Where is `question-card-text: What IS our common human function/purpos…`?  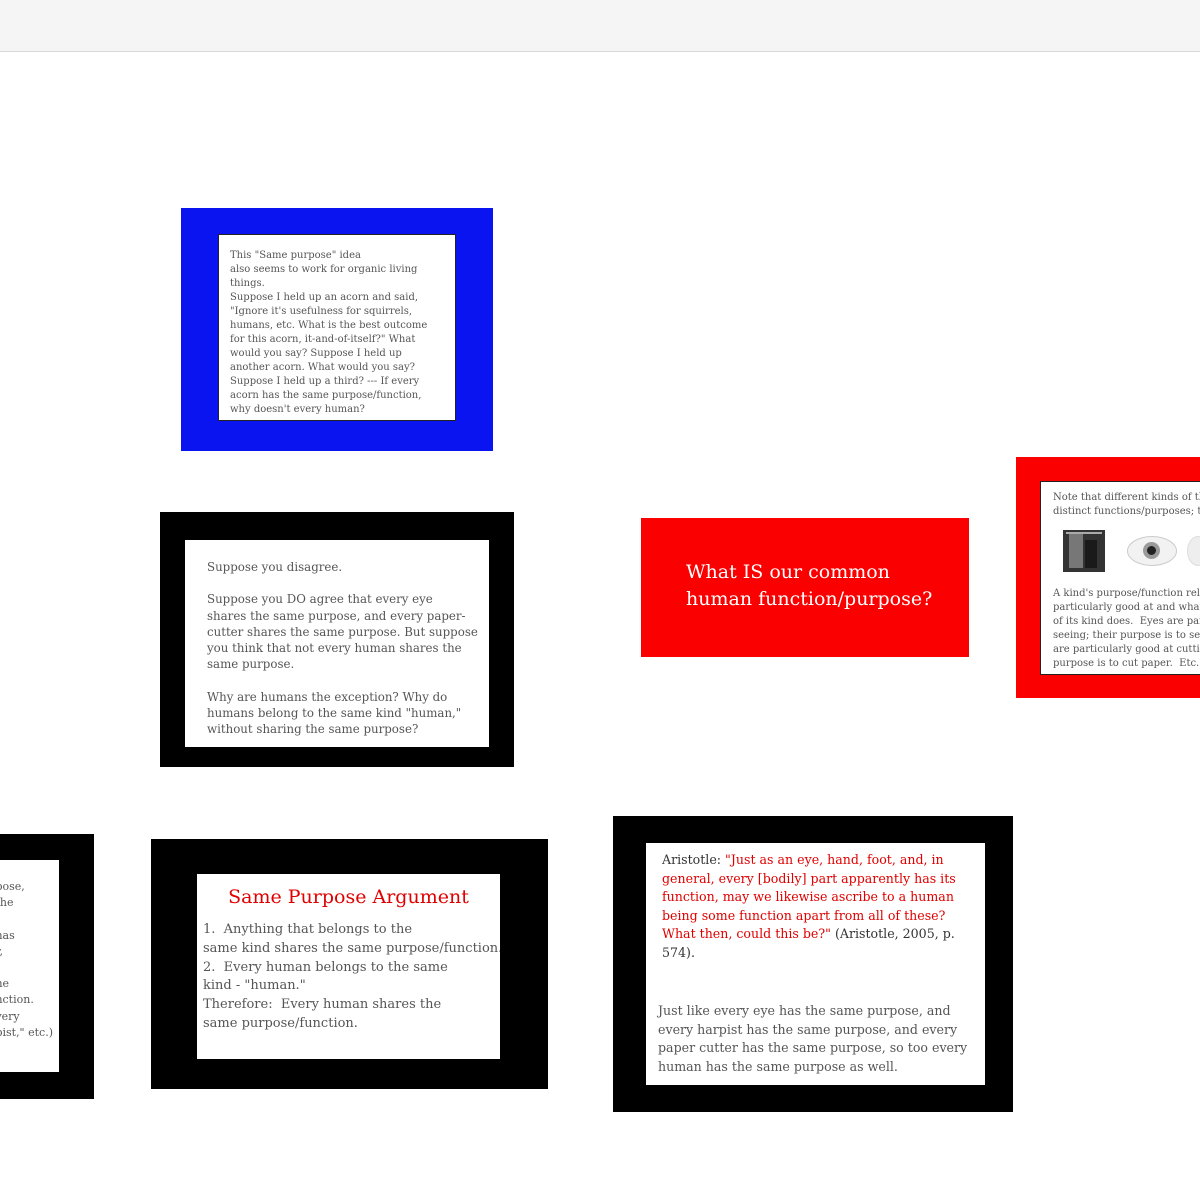
question-card-text: What IS our common human function/purpos… is located at coordinates (809, 585).